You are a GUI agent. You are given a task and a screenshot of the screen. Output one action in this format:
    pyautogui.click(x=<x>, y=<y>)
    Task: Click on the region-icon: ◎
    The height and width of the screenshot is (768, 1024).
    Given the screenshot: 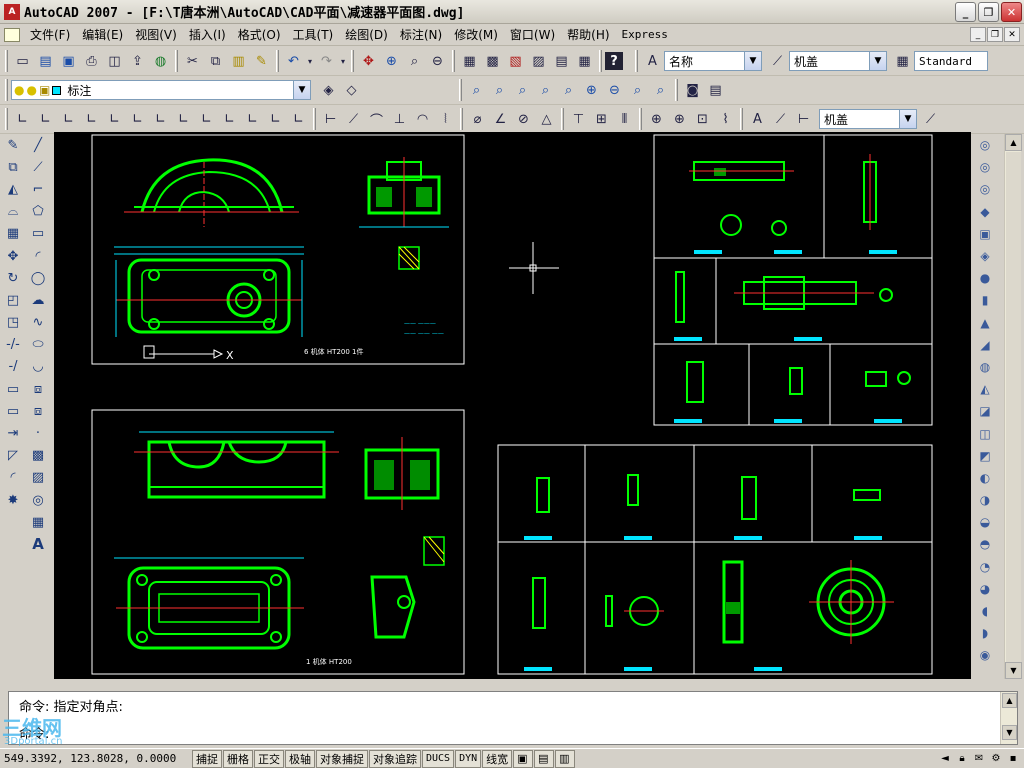 What is the action you would take?
    pyautogui.click(x=38, y=500)
    